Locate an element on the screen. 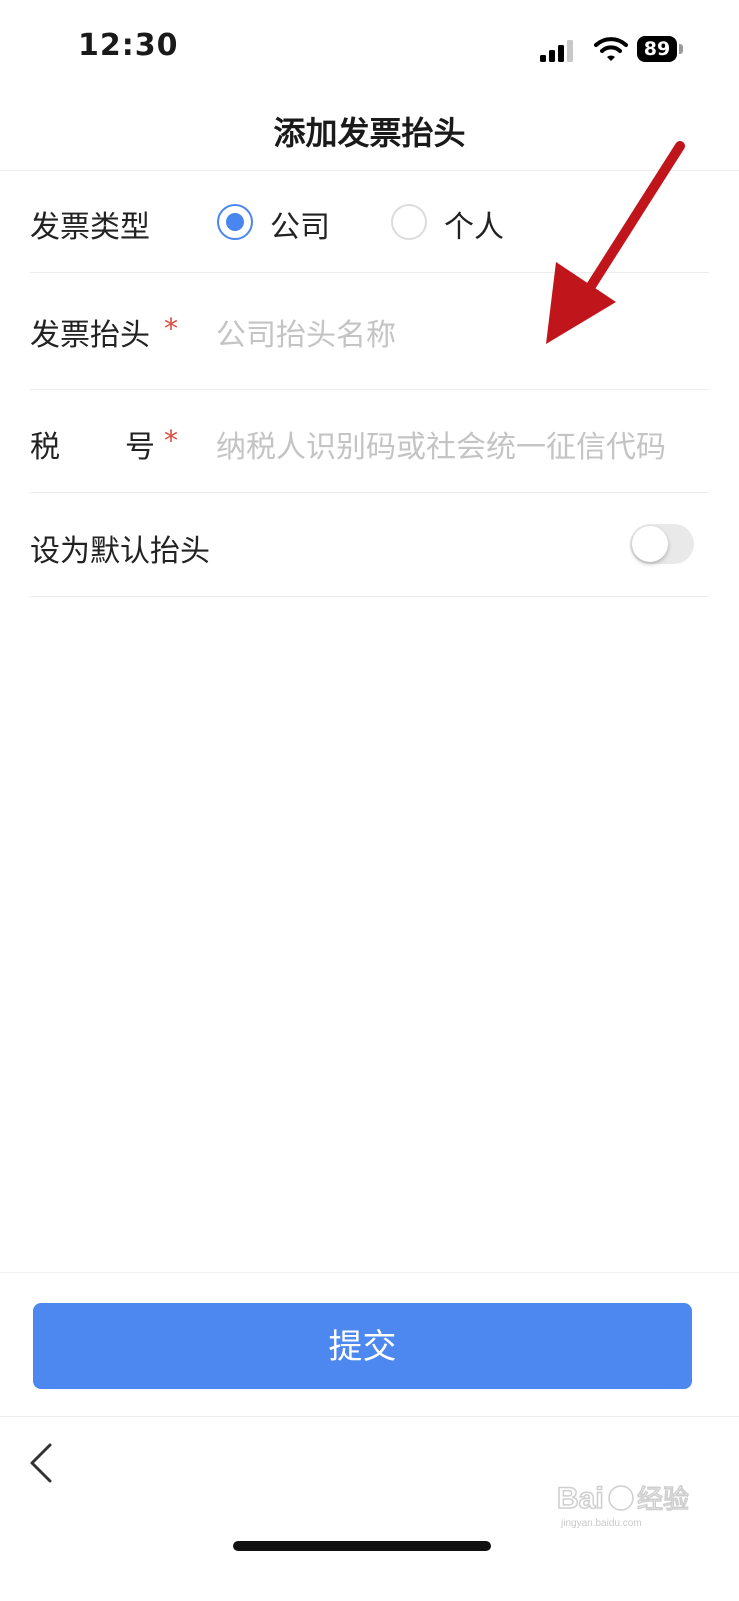  invoice-type-row: 发票类型 公司 个人 is located at coordinates (369, 222).